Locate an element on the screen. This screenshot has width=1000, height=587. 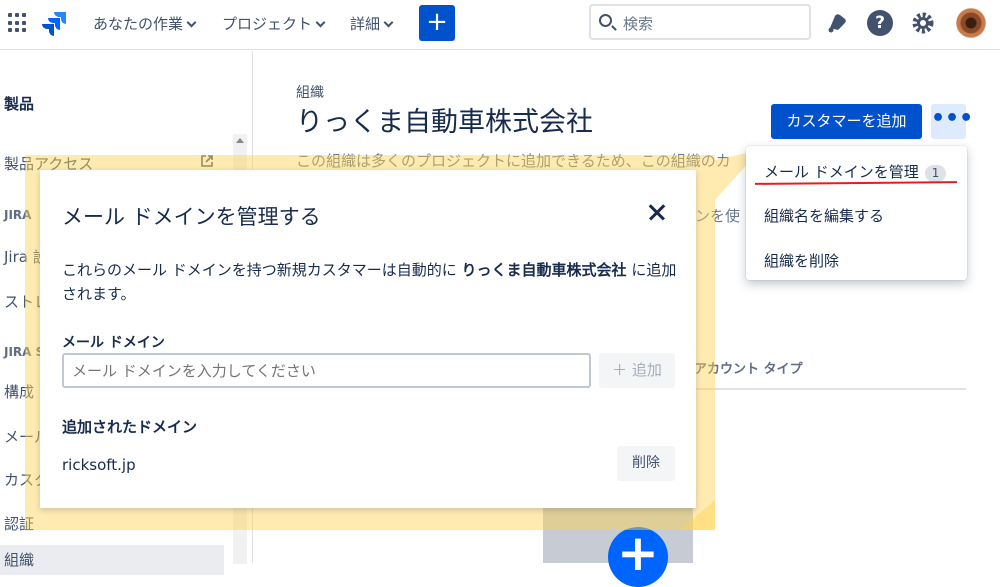
nav-your-work: あなたの作業 is located at coordinates (145, 23).